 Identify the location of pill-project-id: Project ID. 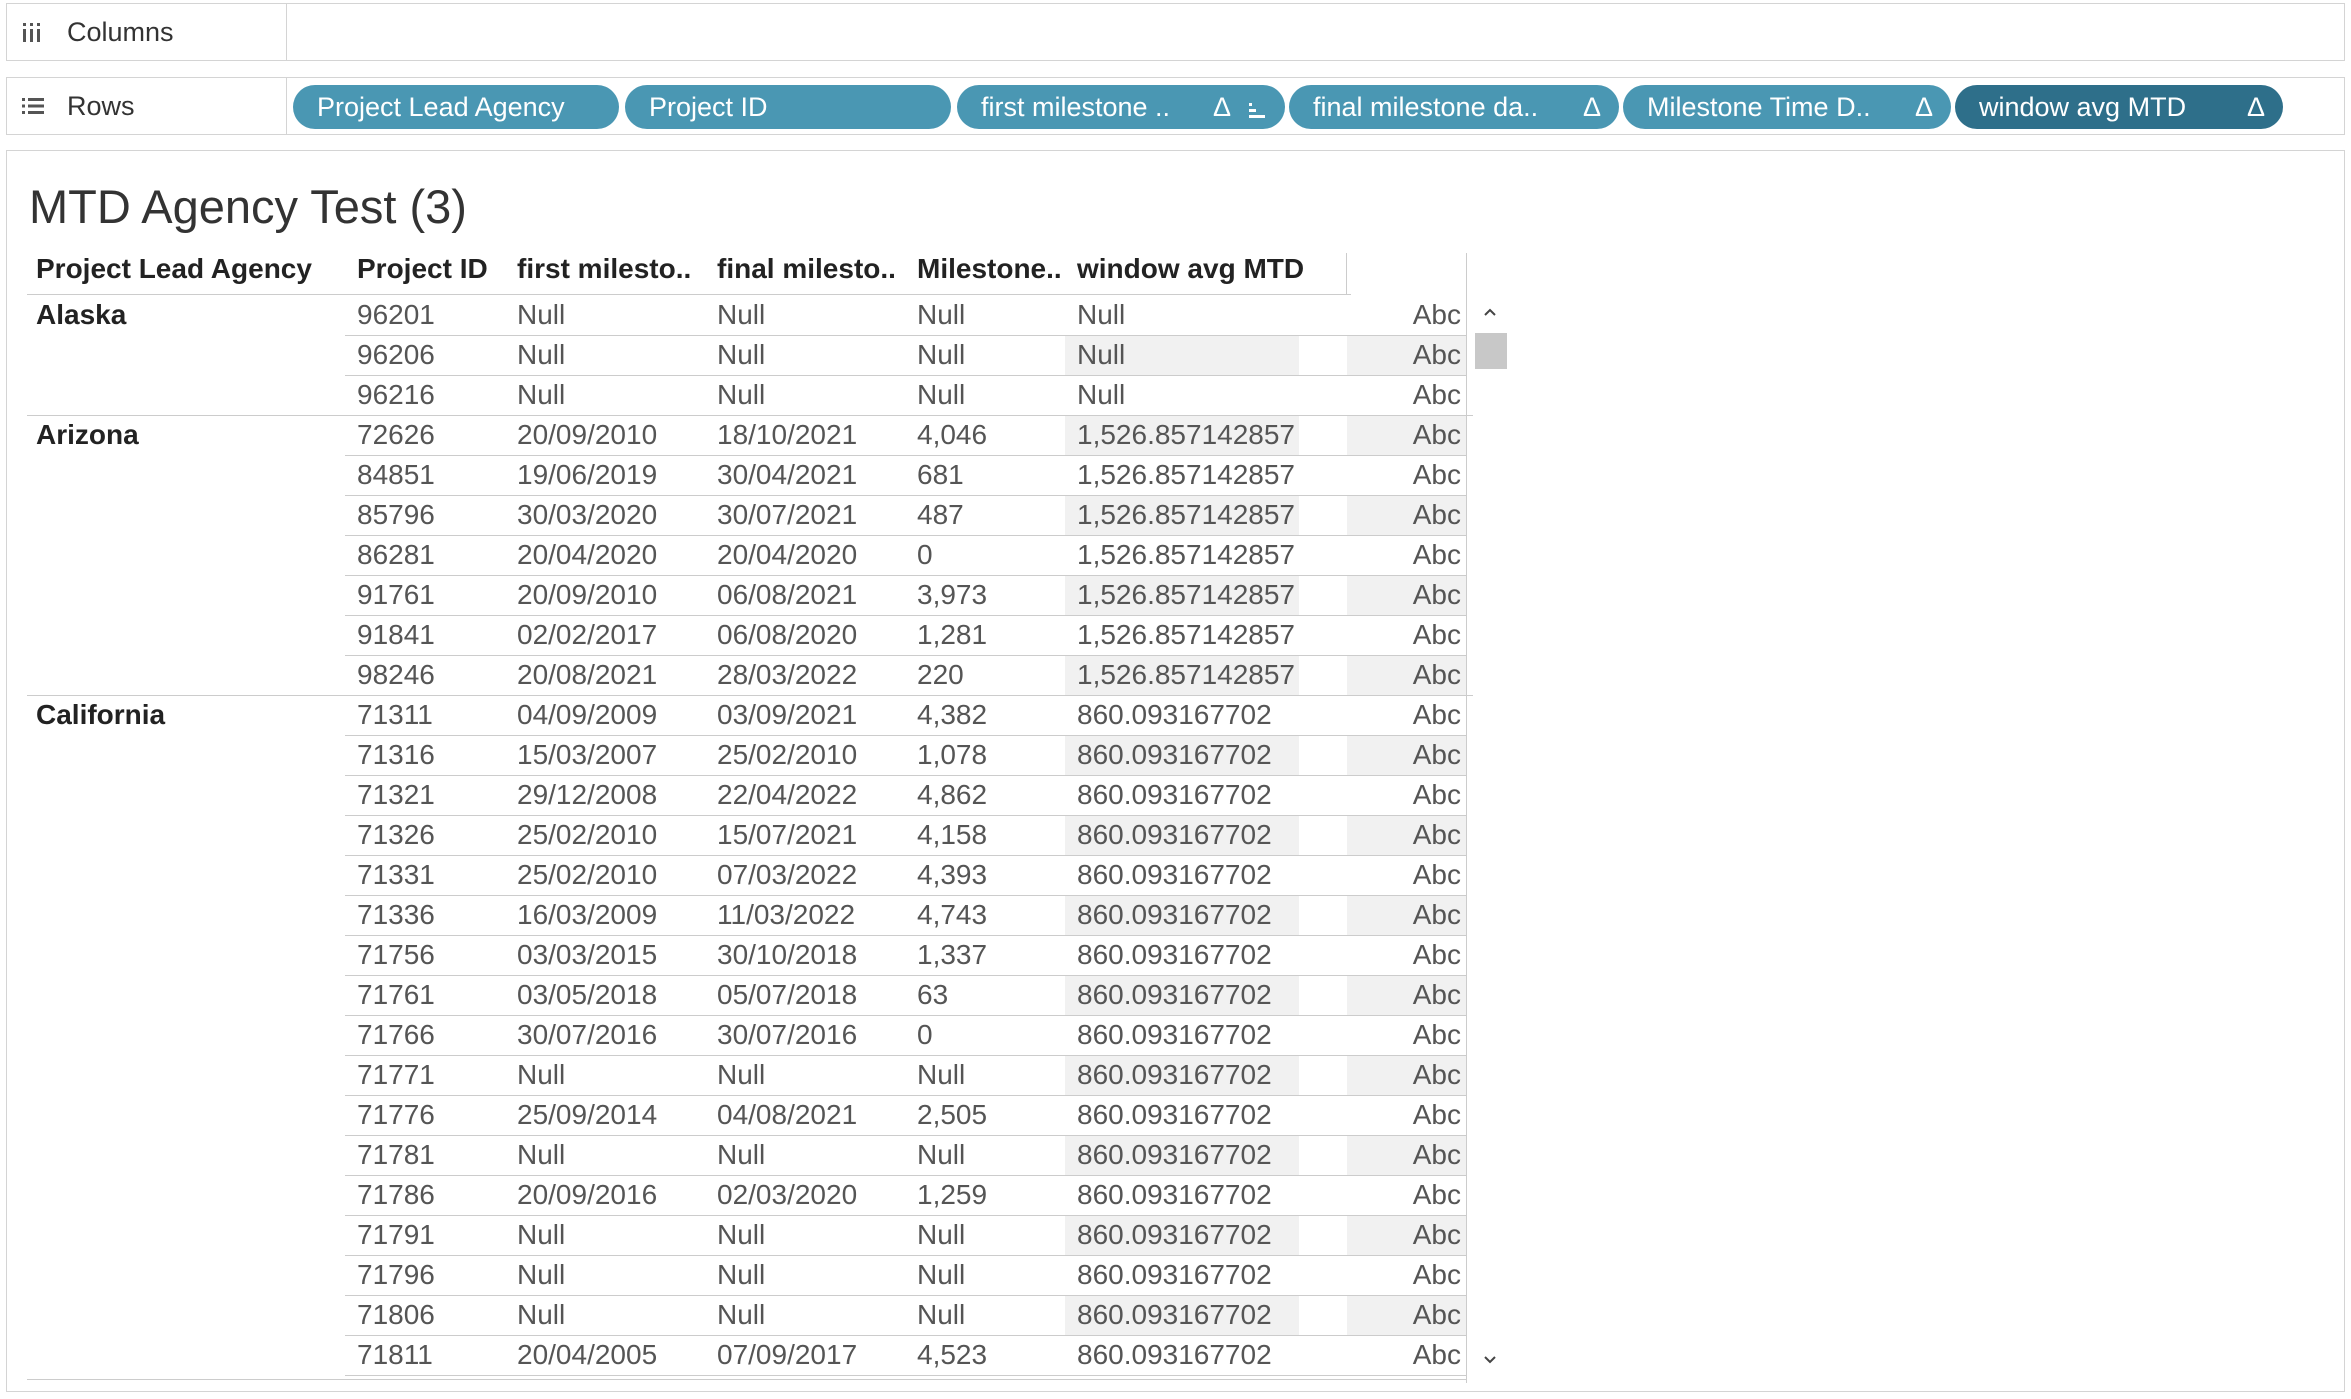
(788, 107).